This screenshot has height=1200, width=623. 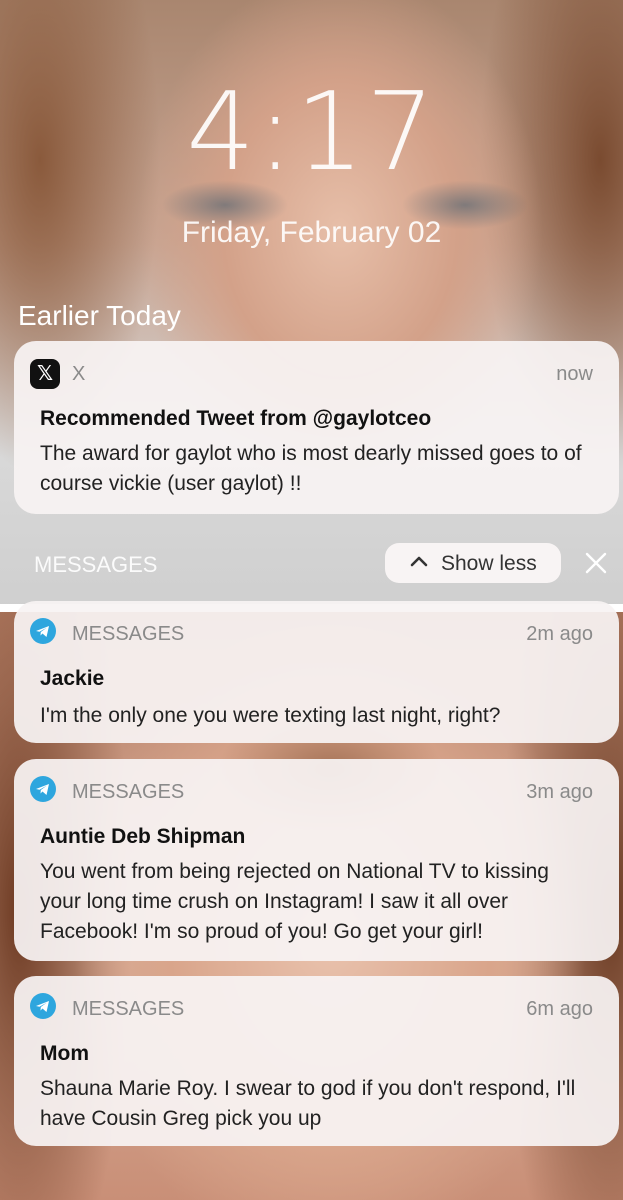 What do you see at coordinates (419, 564) in the screenshot?
I see `chevron-up-icon` at bounding box center [419, 564].